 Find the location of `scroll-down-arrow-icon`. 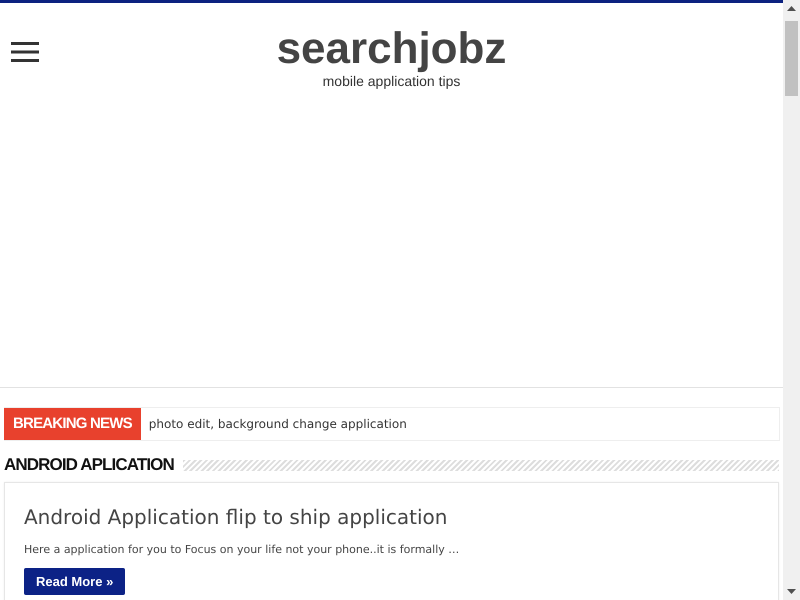

scroll-down-arrow-icon is located at coordinates (791, 591).